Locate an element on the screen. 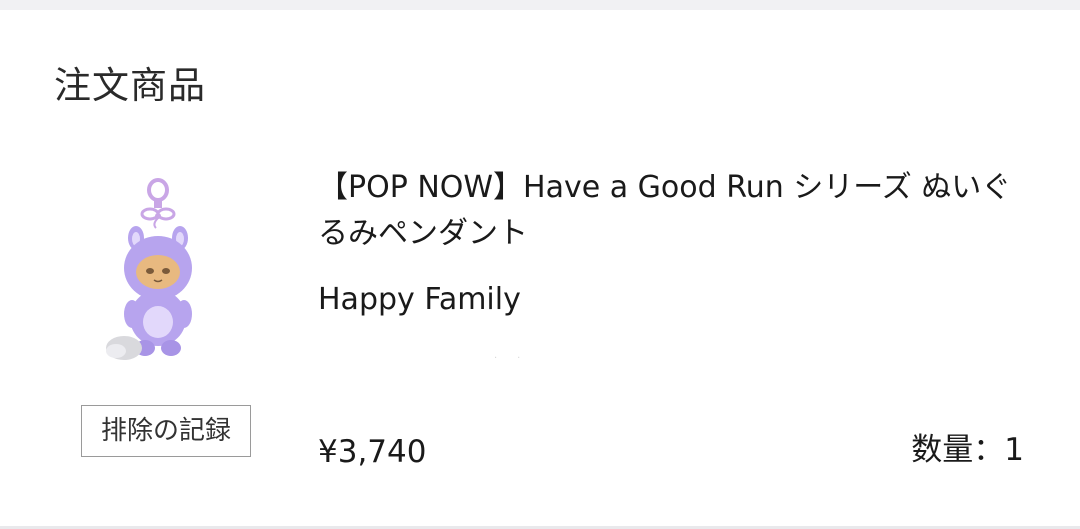 The image size is (1080, 529). product-name: 【POP NOW】Have a Good Run シリーズ ぬいぐるみペンダント is located at coordinates (668, 211).